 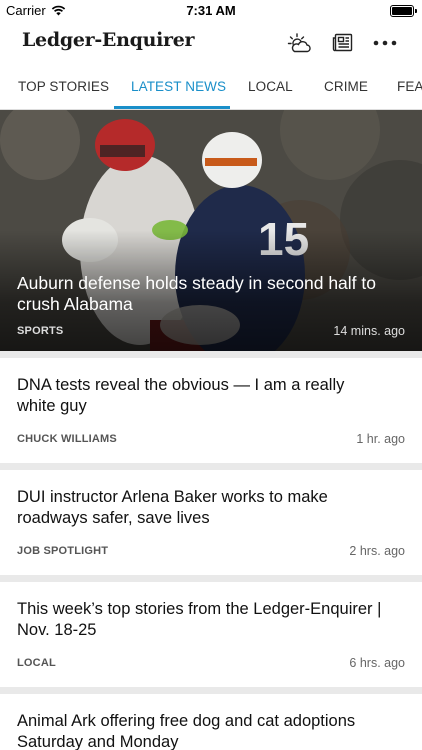 What do you see at coordinates (108, 40) in the screenshot?
I see `app-logo: Ledger-Enquirer` at bounding box center [108, 40].